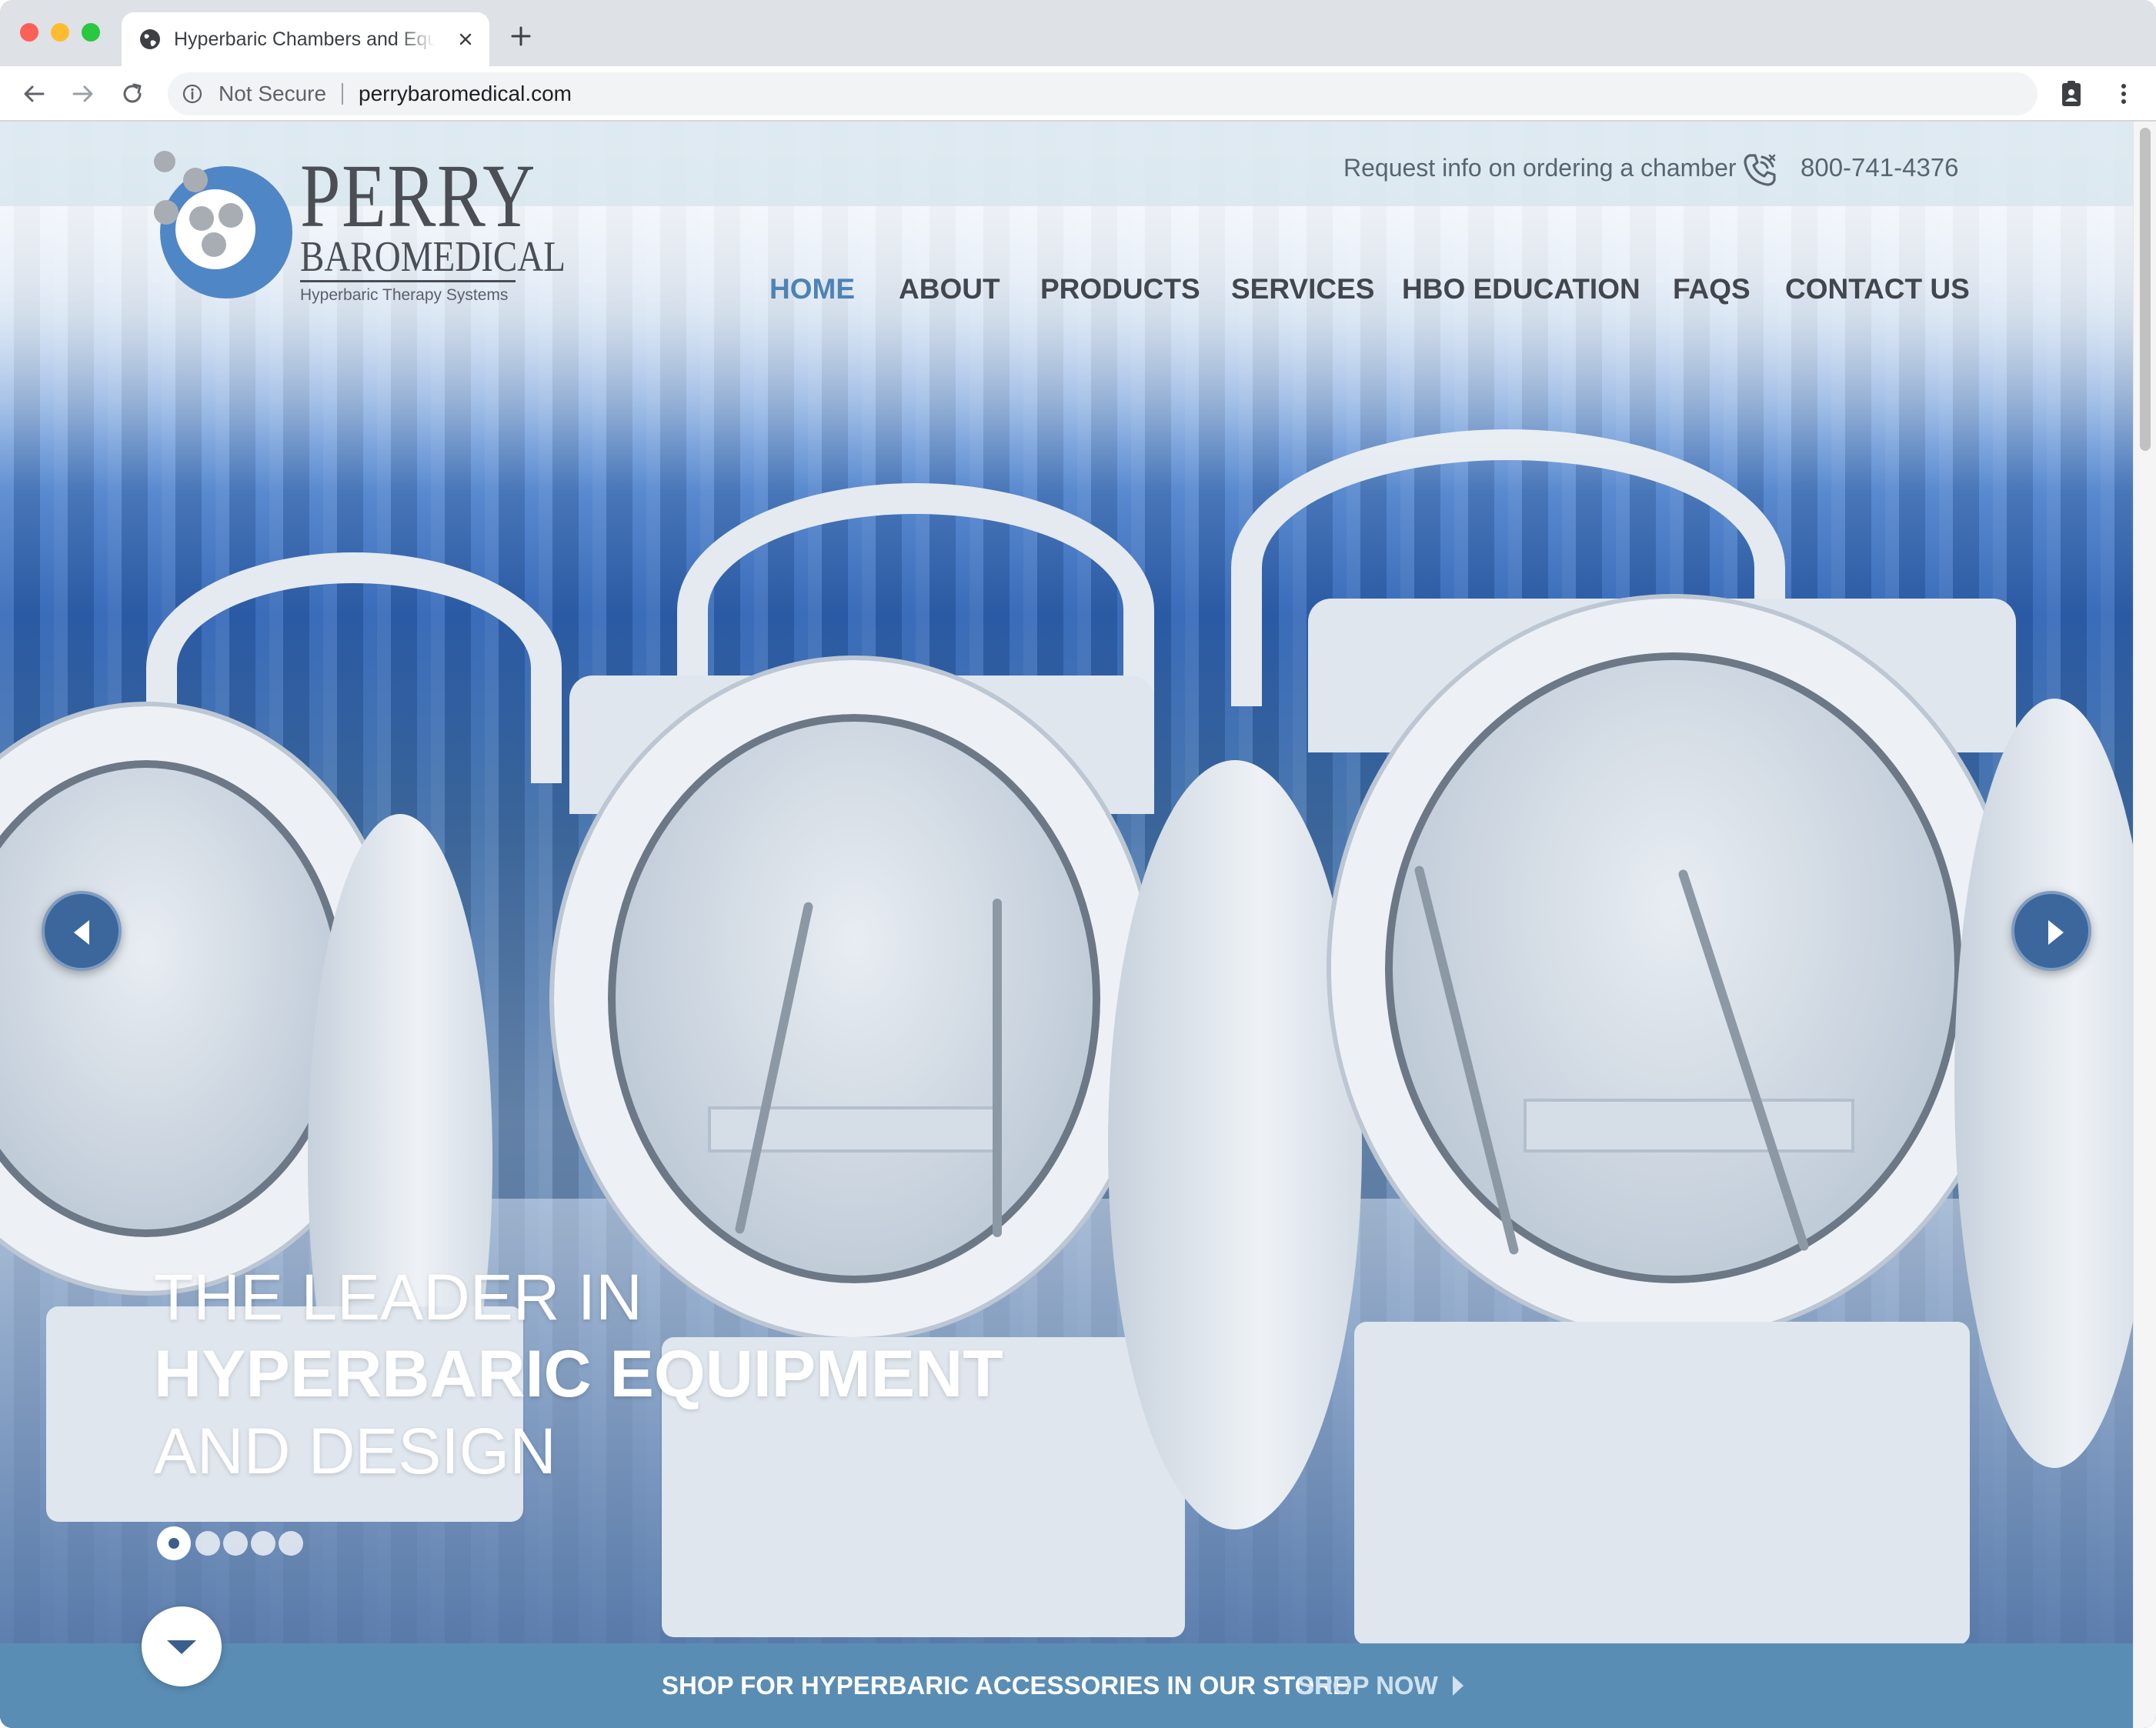 This screenshot has height=1728, width=2156. I want to click on tab-strip: Hyperbaric Chambers and Equipment, so click(1078, 33).